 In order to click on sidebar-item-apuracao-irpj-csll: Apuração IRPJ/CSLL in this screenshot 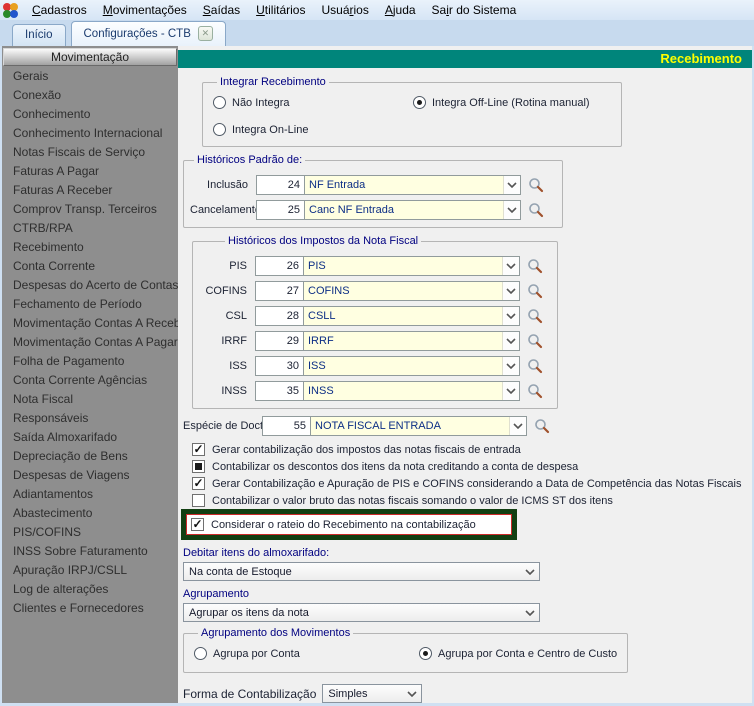, I will do `click(90, 570)`.